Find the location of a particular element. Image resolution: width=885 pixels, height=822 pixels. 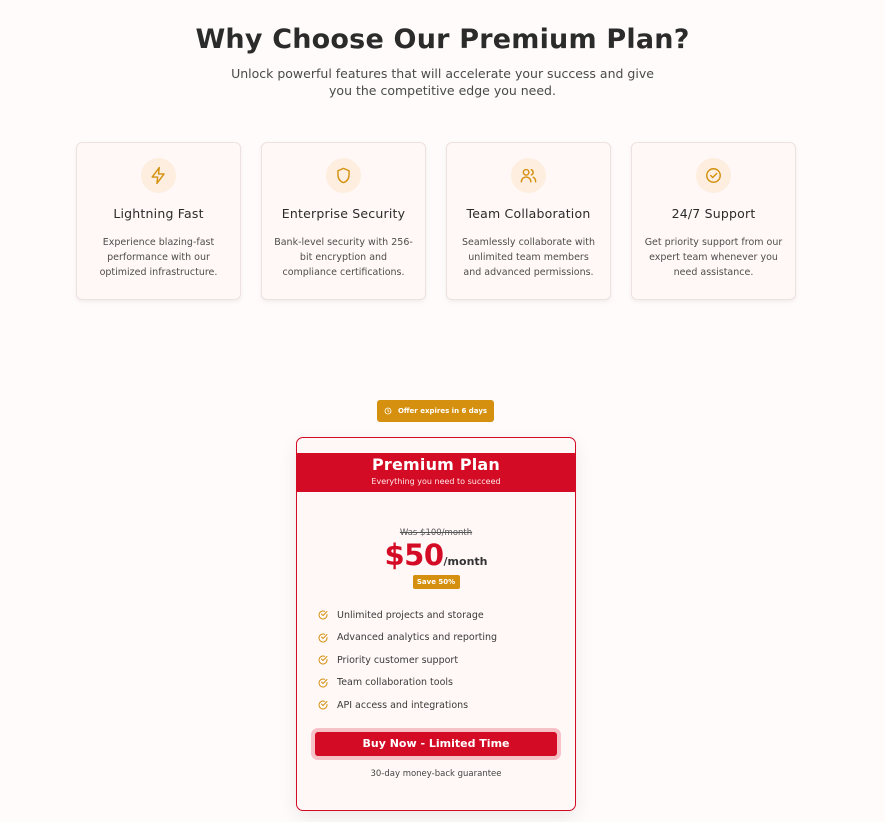

feature-title: Team Collaboration is located at coordinates (528, 213).